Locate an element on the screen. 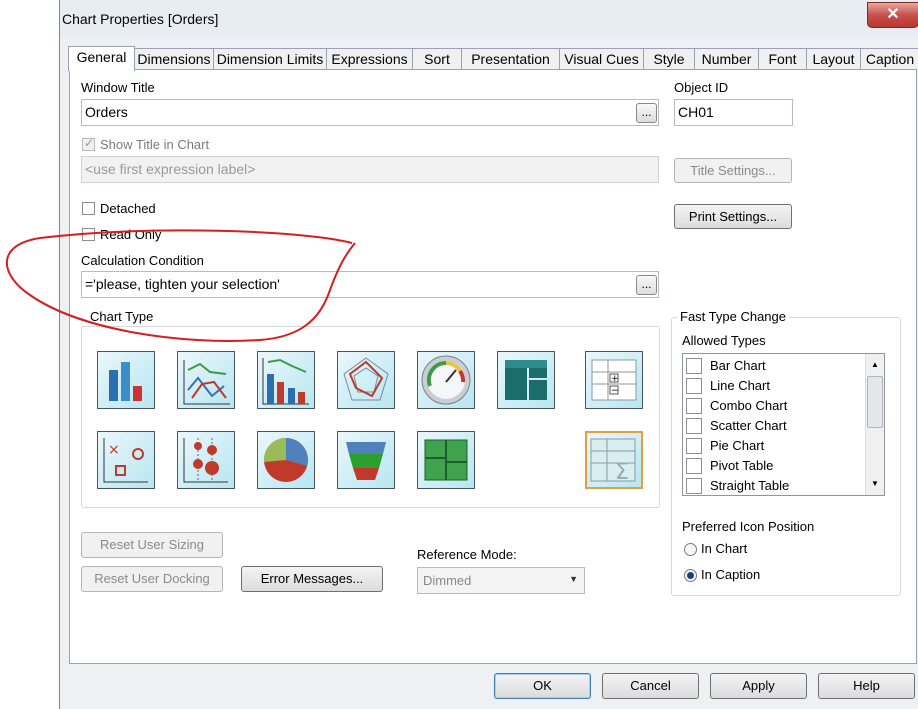  red-annotation-ellipse is located at coordinates (180, 285).